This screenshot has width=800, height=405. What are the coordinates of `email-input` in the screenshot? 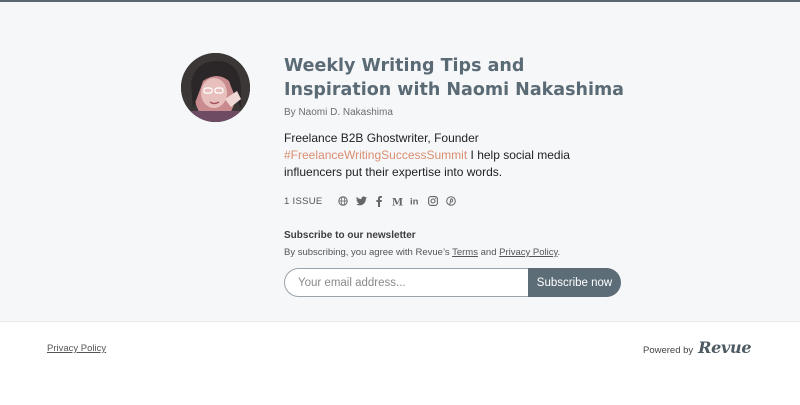 It's located at (406, 282).